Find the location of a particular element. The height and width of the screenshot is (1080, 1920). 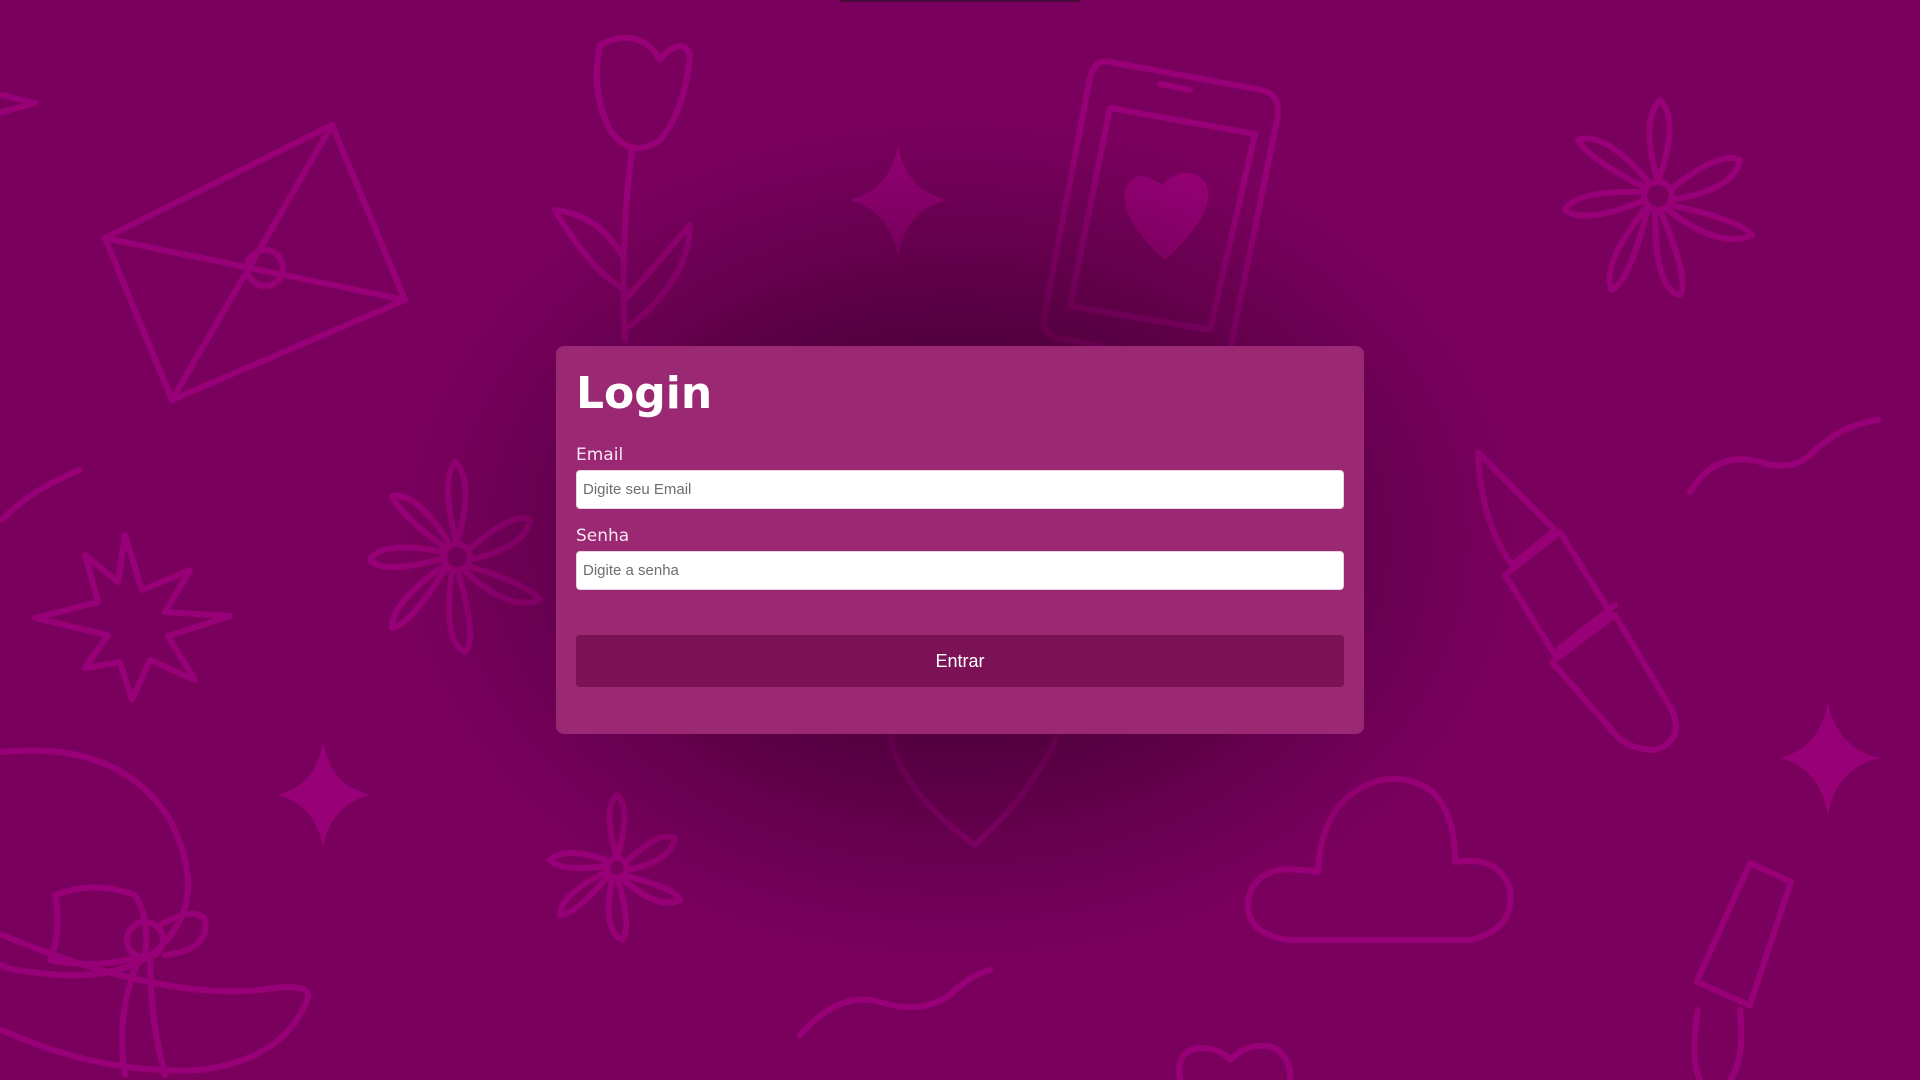

email-field is located at coordinates (960, 489).